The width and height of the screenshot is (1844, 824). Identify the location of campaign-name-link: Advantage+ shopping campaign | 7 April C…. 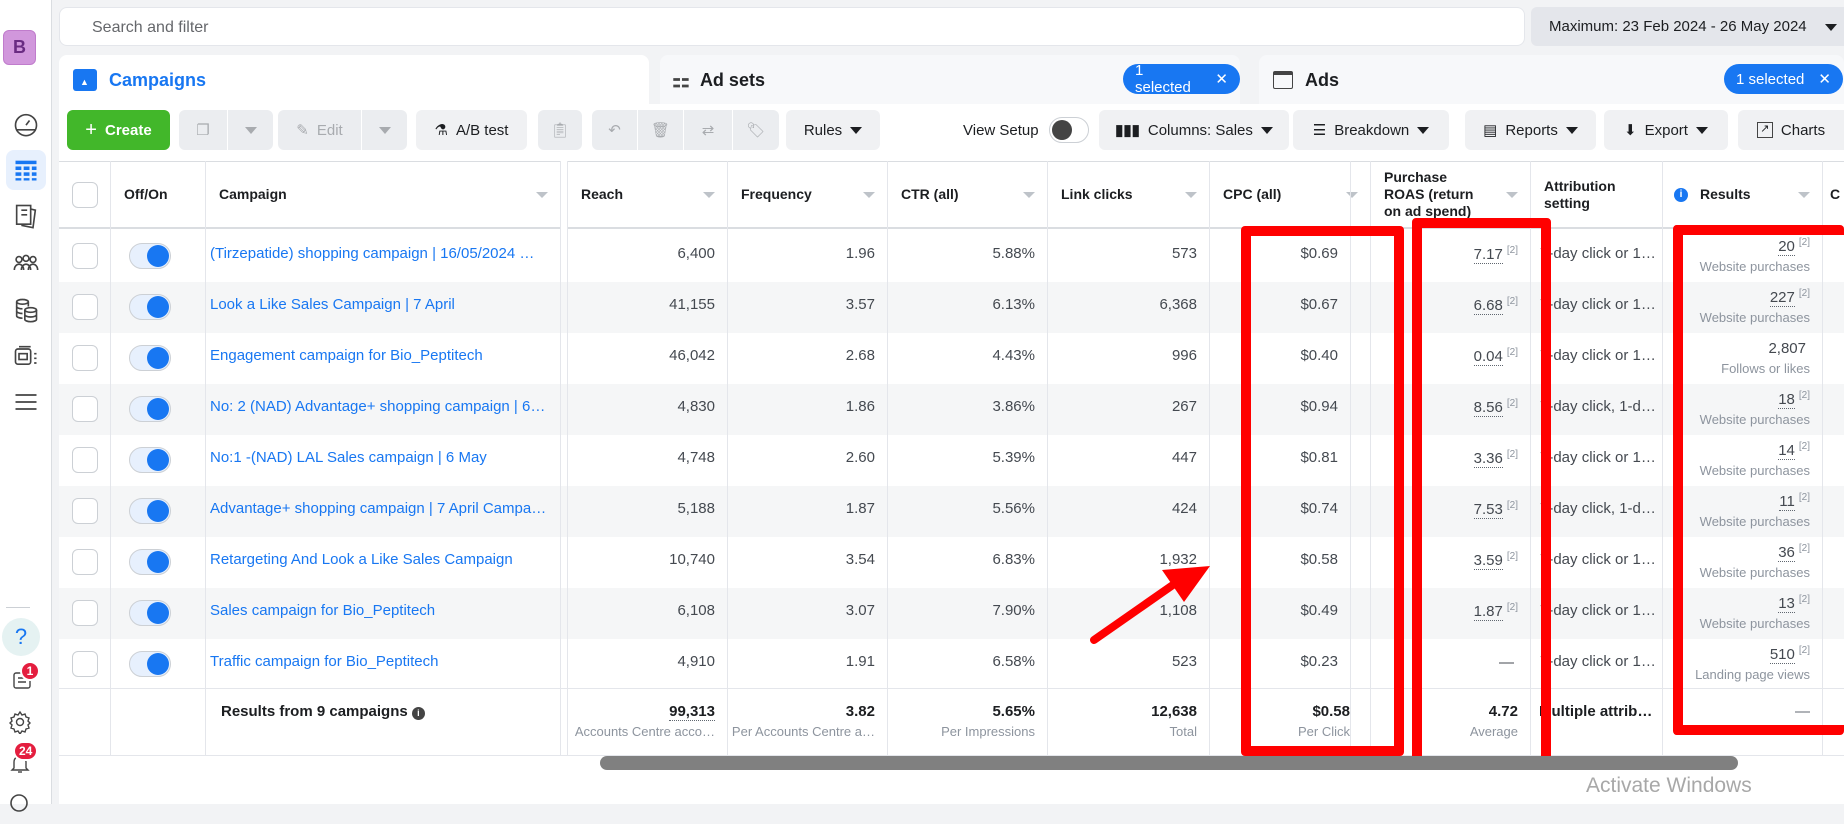
(382, 511).